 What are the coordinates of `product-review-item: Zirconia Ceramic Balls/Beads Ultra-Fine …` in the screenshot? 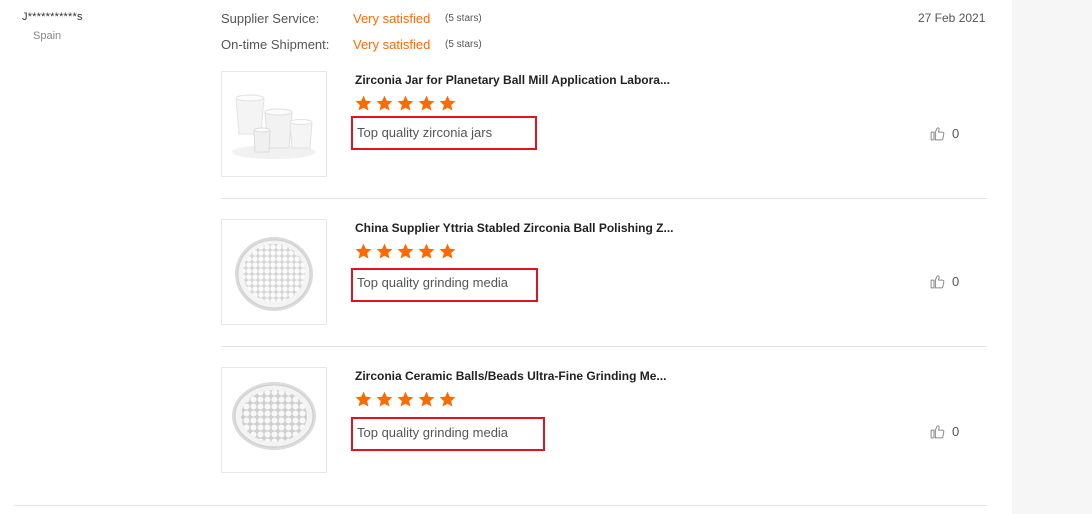 It's located at (604, 420).